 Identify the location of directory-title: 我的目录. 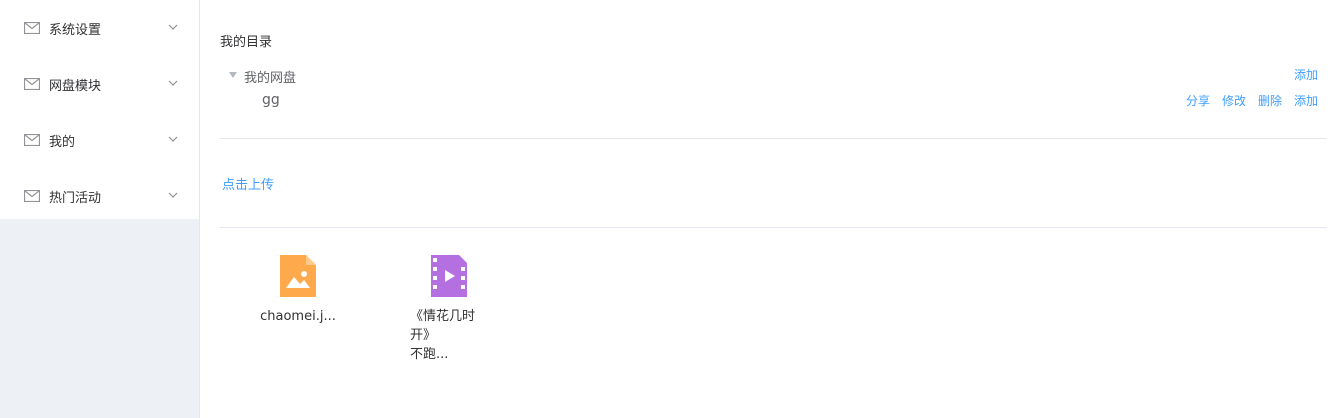
(246, 42).